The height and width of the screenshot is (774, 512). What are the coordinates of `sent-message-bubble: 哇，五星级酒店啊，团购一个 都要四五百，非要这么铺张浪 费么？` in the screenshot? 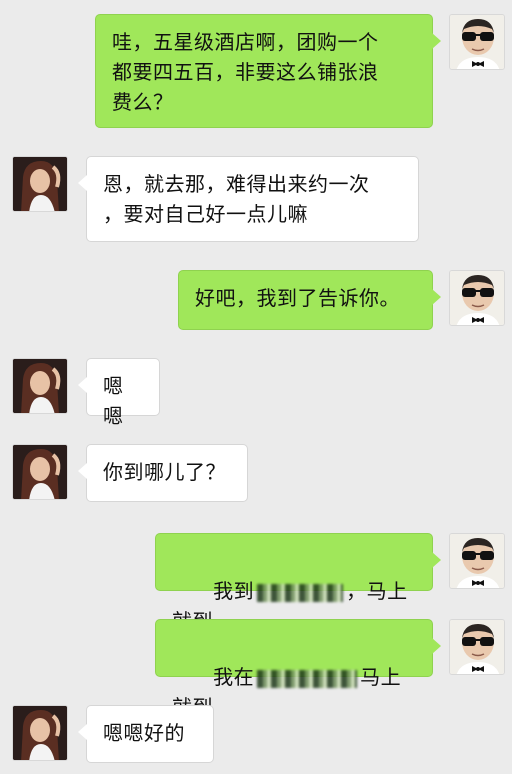 It's located at (268, 71).